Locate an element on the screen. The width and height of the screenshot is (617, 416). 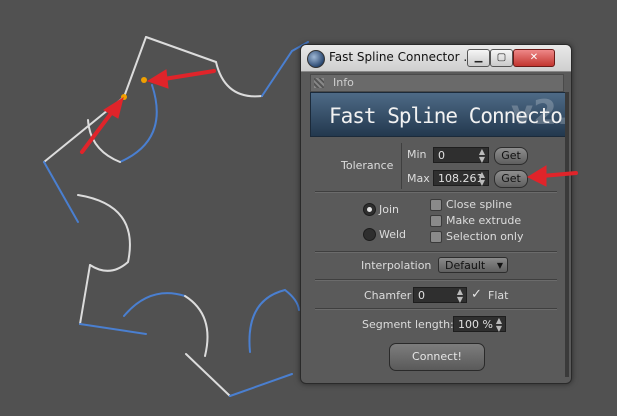
make-extrude-label: Make extrude is located at coordinates (484, 220).